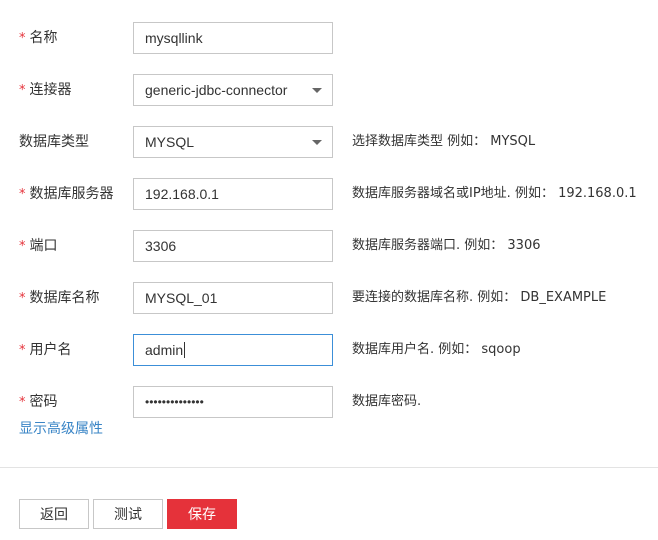 The height and width of the screenshot is (540, 658). What do you see at coordinates (233, 350) in the screenshot?
I see `username-input: admin` at bounding box center [233, 350].